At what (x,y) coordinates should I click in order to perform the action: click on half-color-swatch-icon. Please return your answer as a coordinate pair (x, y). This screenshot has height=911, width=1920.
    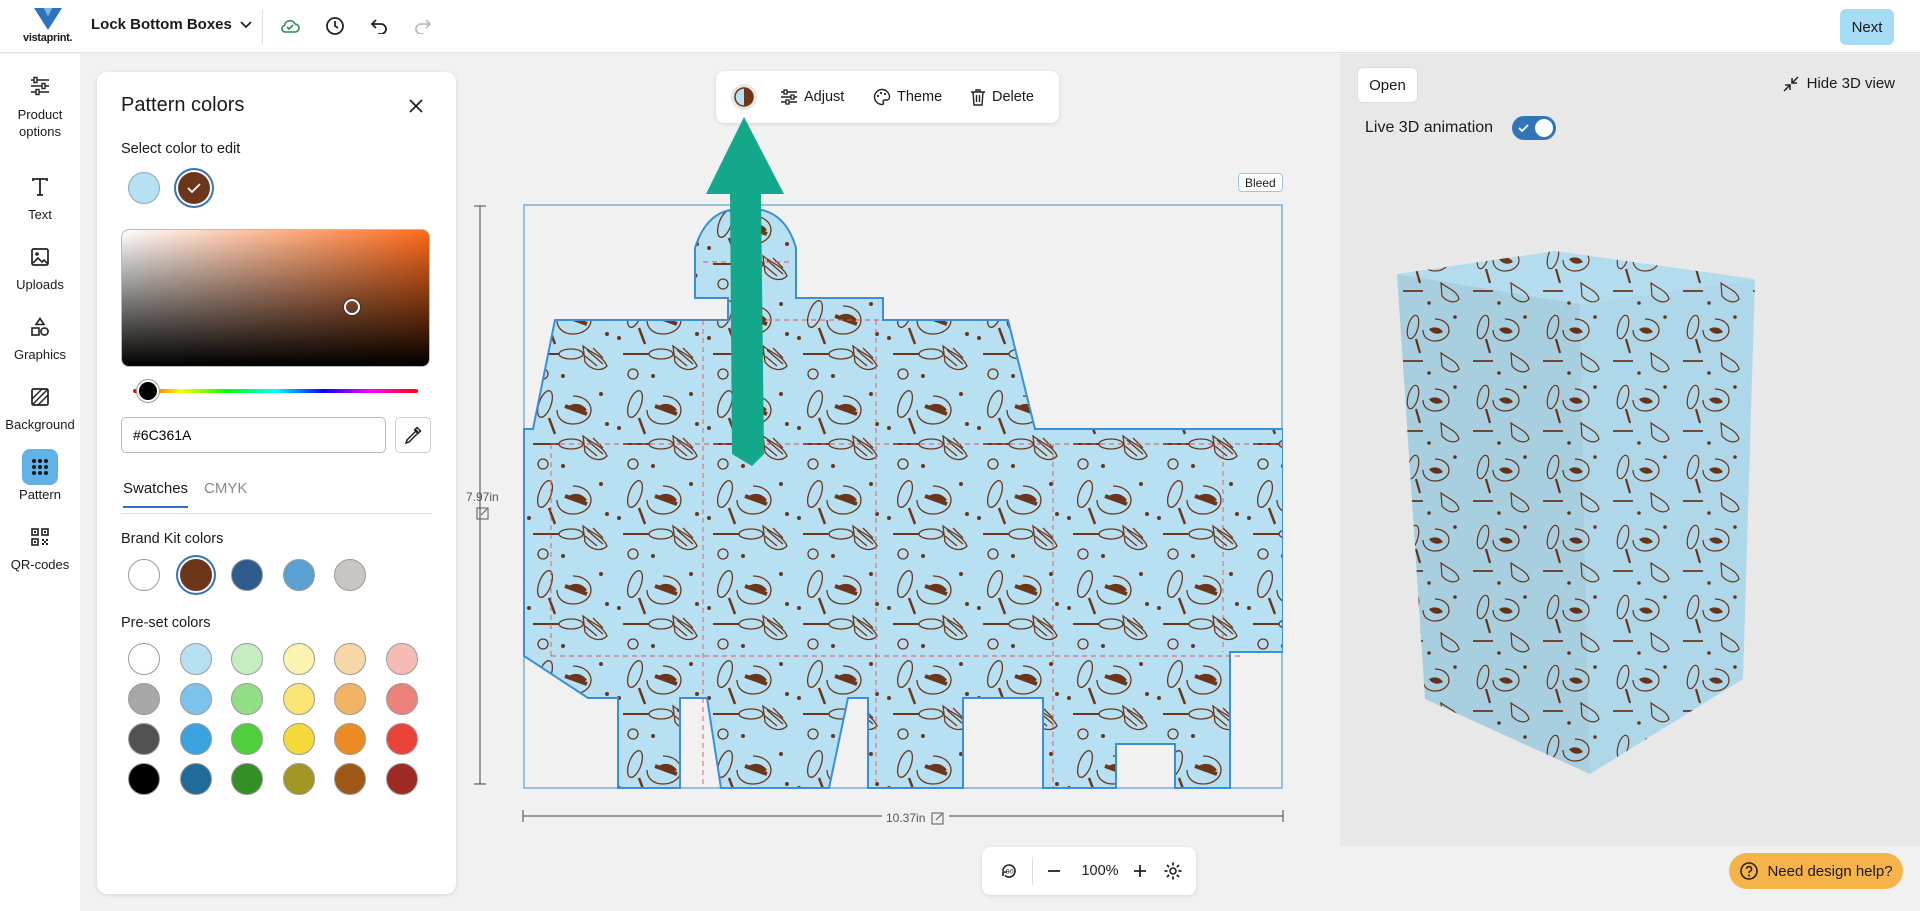
    Looking at the image, I should click on (744, 97).